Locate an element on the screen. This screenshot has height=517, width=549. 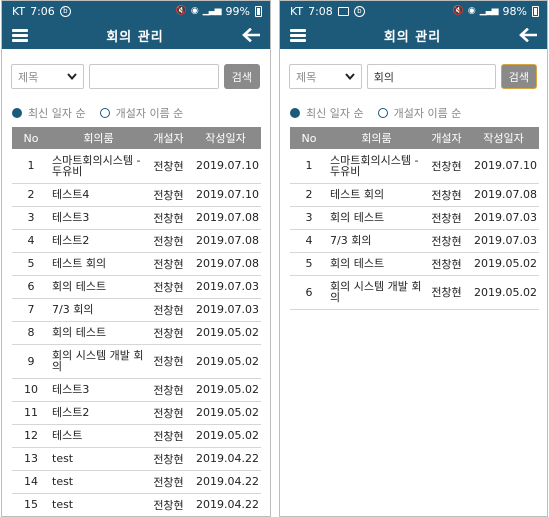
table-row: 6 회의 시스템 개발 회의 전창현 2019.05.02 is located at coordinates (414, 292).